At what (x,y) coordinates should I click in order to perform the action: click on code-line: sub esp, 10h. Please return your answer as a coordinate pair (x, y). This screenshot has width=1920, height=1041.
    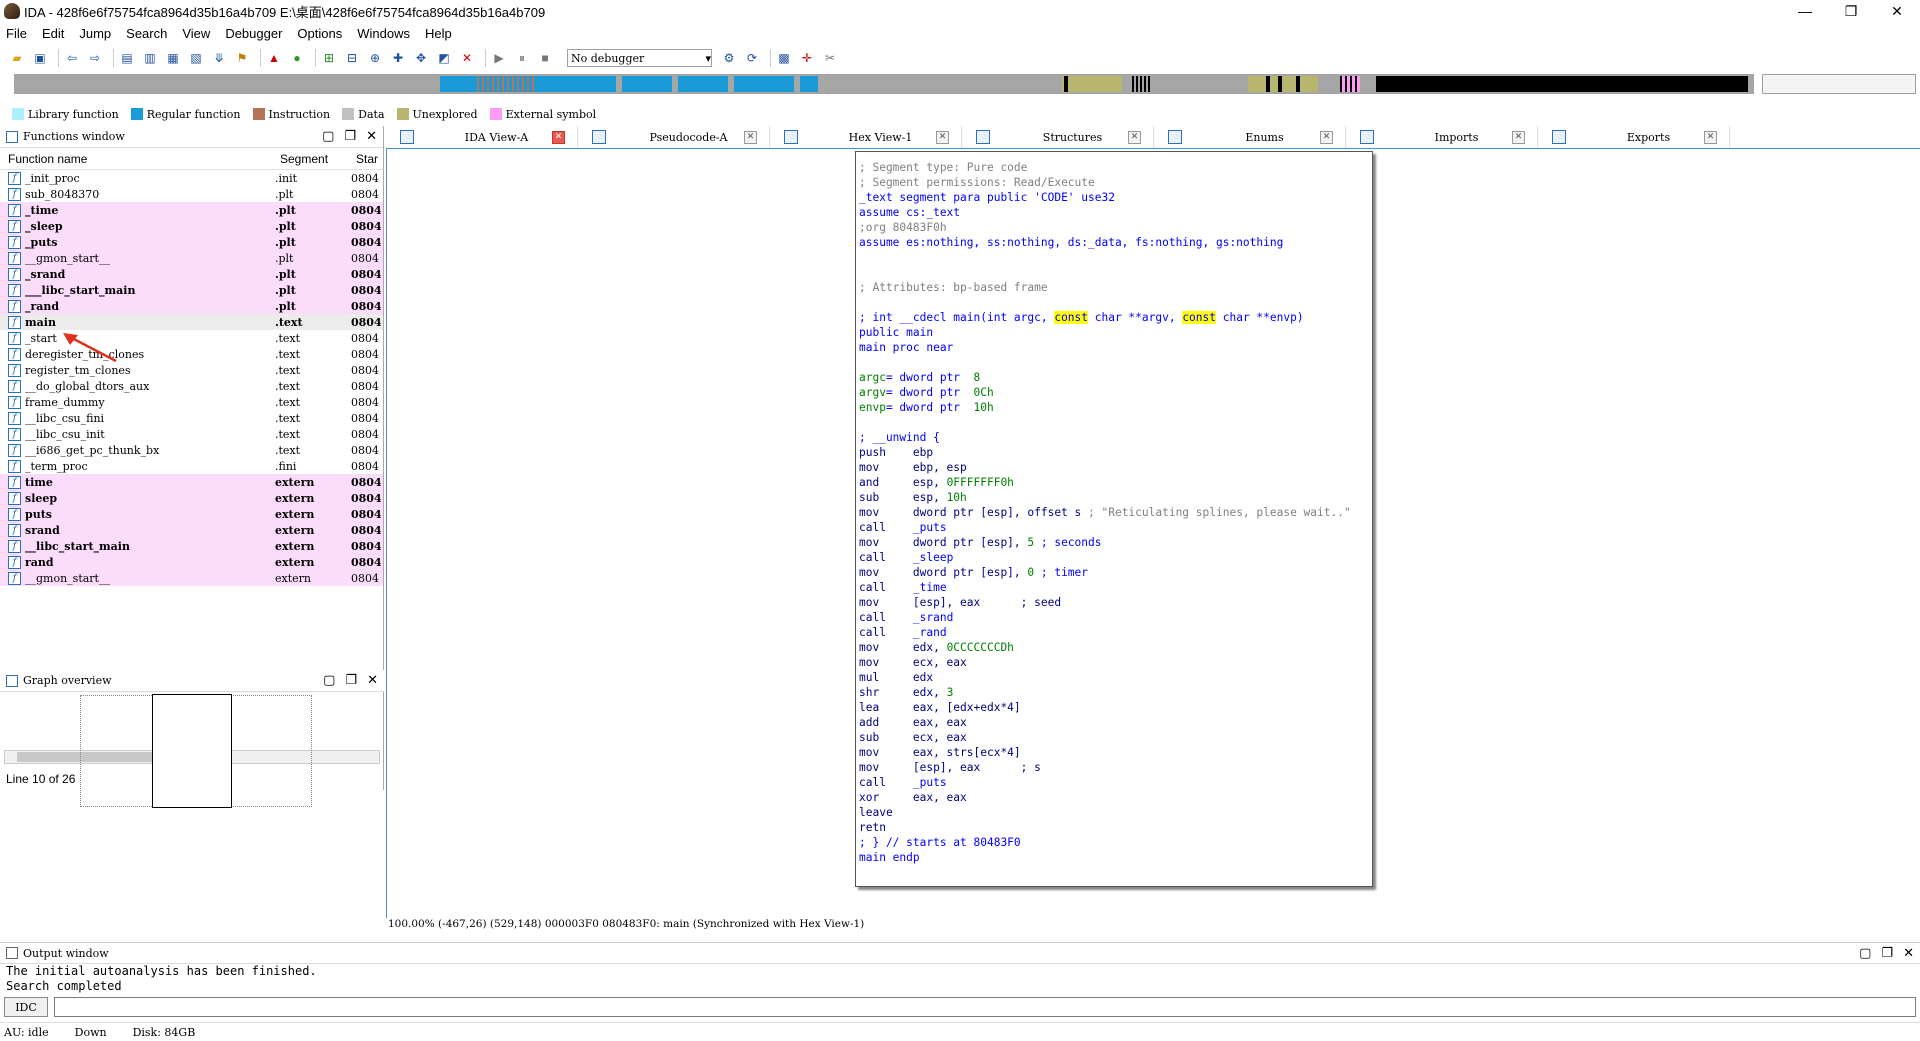
    Looking at the image, I should click on (1115, 497).